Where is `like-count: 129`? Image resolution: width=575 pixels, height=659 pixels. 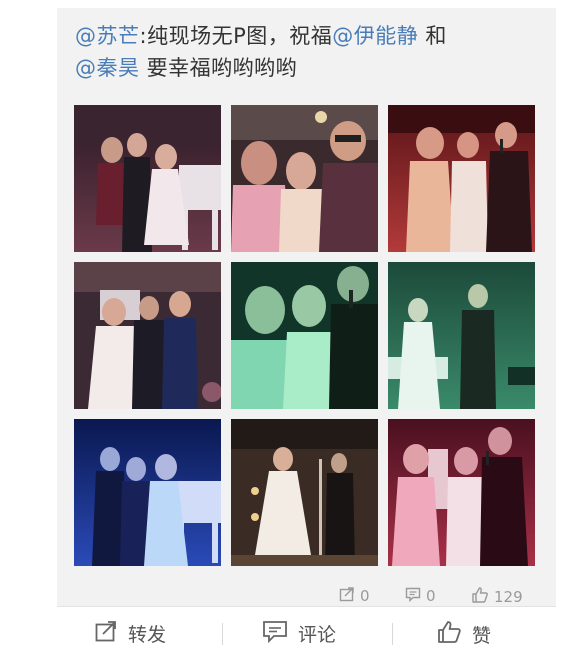 like-count: 129 is located at coordinates (497, 597).